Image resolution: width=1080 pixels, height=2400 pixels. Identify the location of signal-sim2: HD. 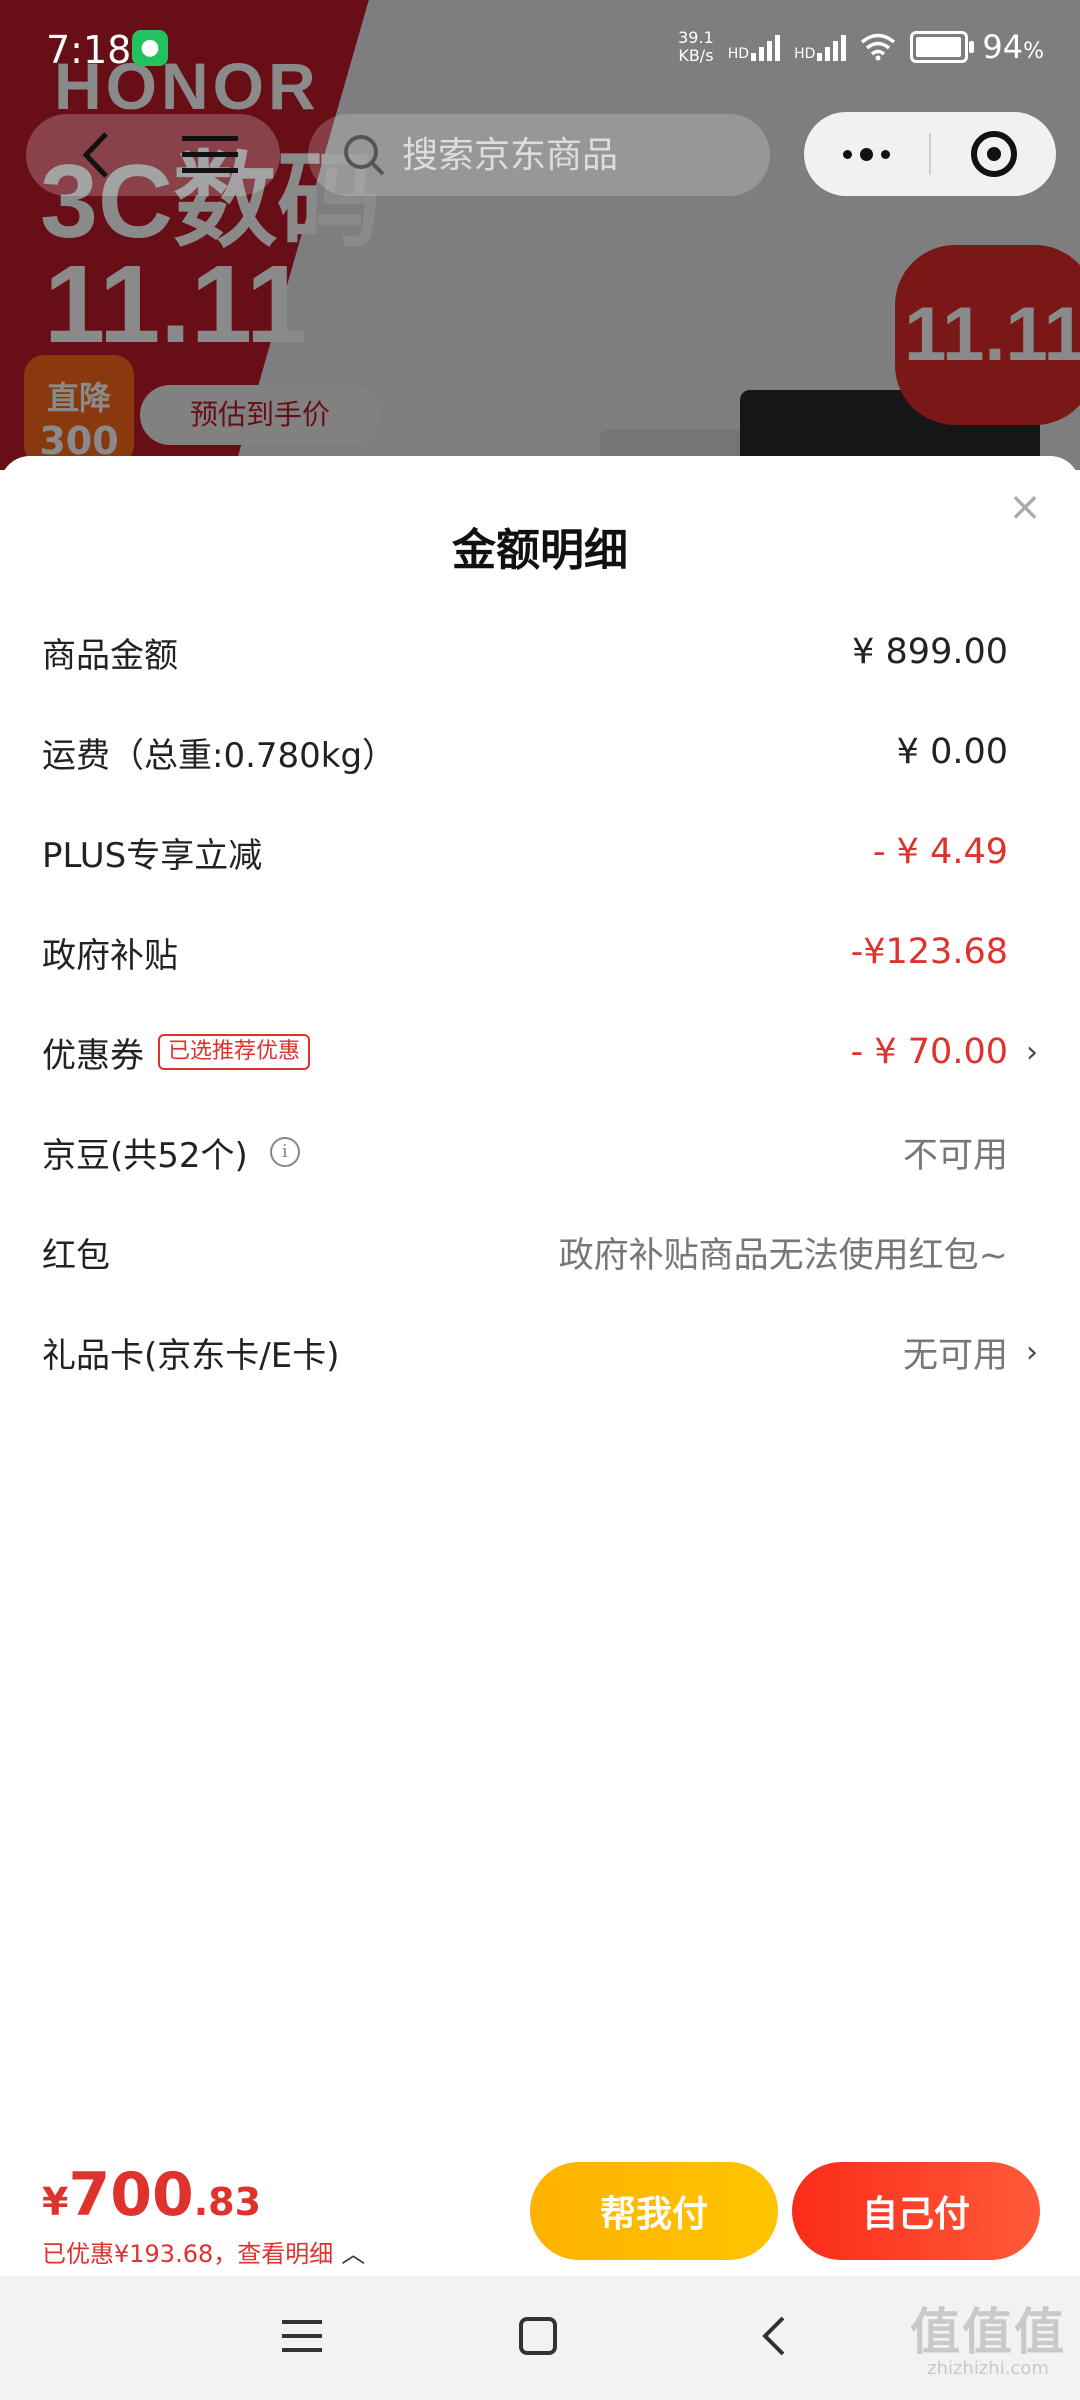
(820, 47).